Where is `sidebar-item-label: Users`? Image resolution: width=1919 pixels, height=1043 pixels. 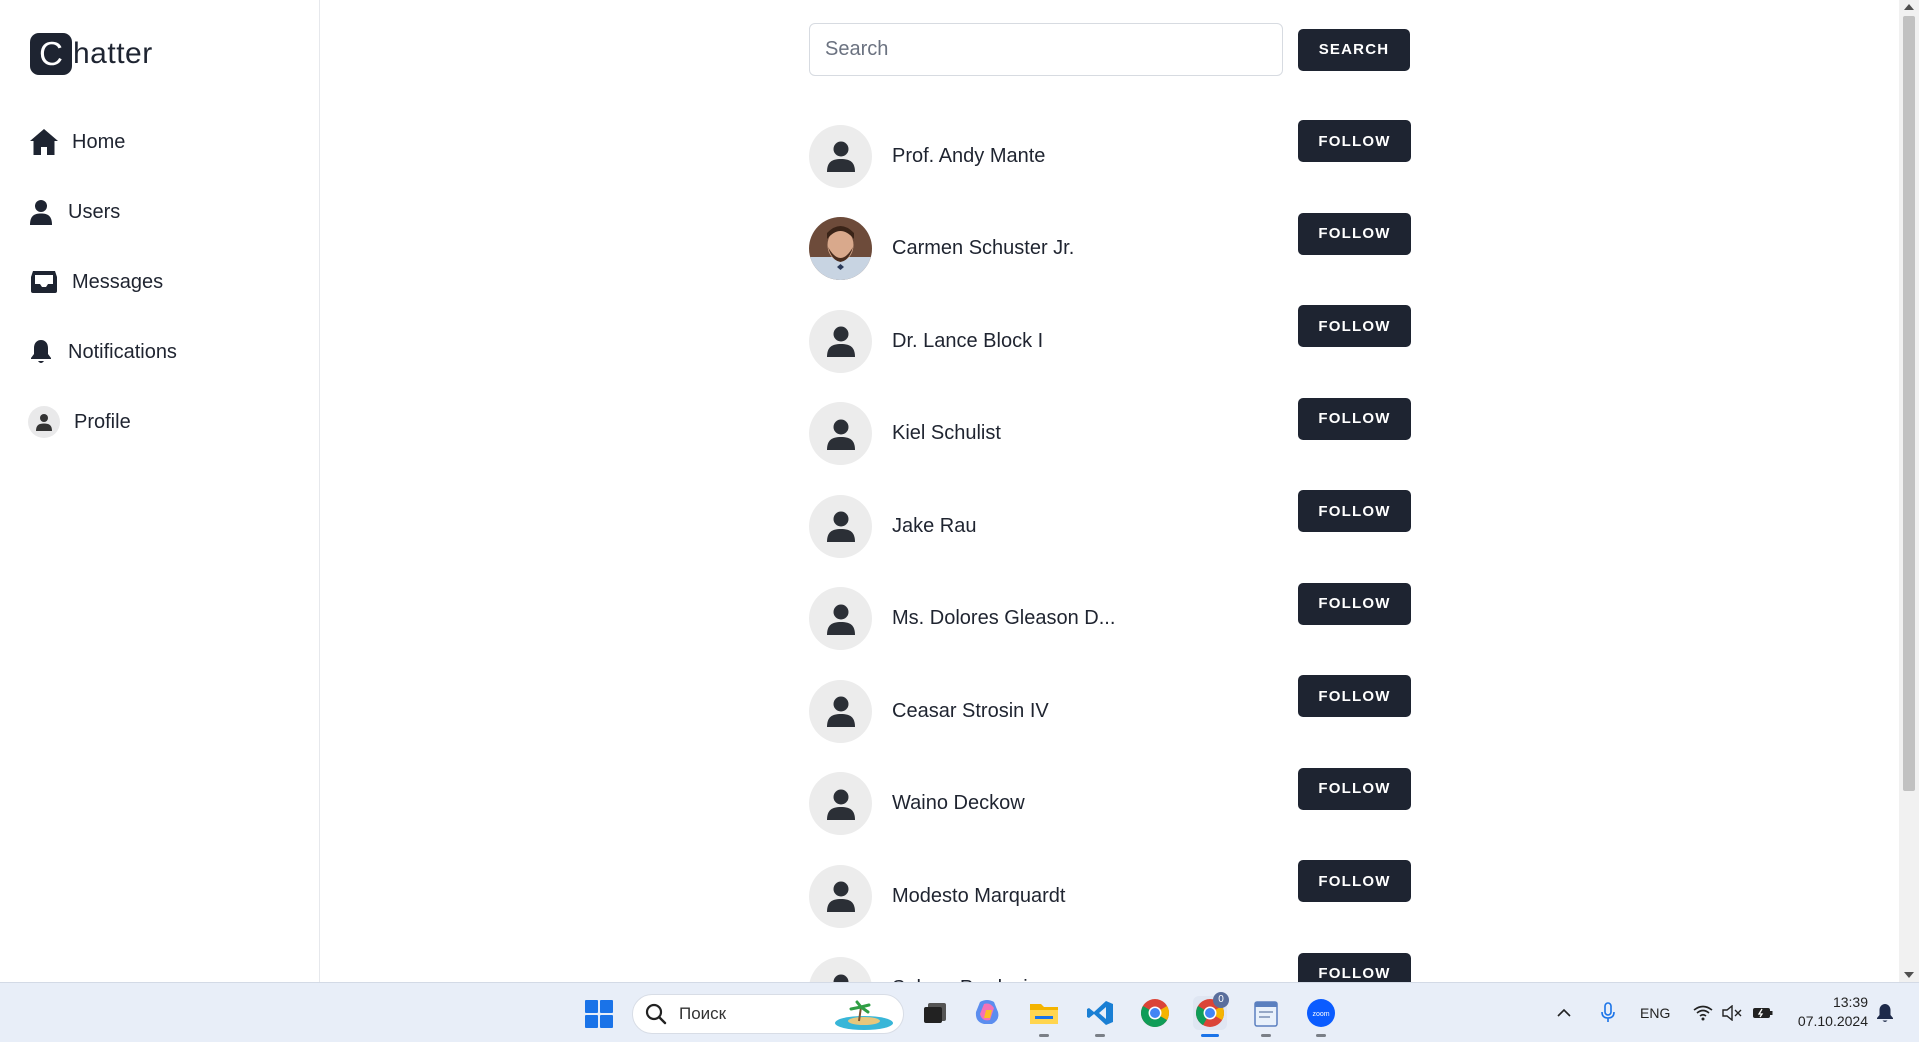 sidebar-item-label: Users is located at coordinates (94, 211).